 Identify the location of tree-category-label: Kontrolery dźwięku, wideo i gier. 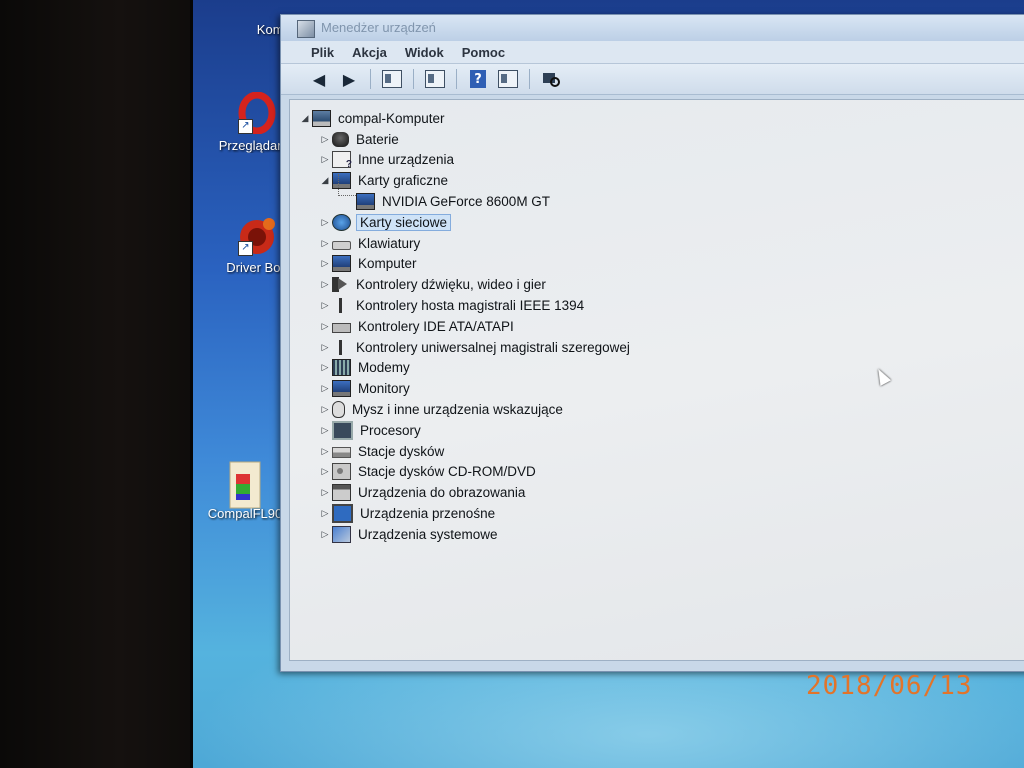
(451, 285).